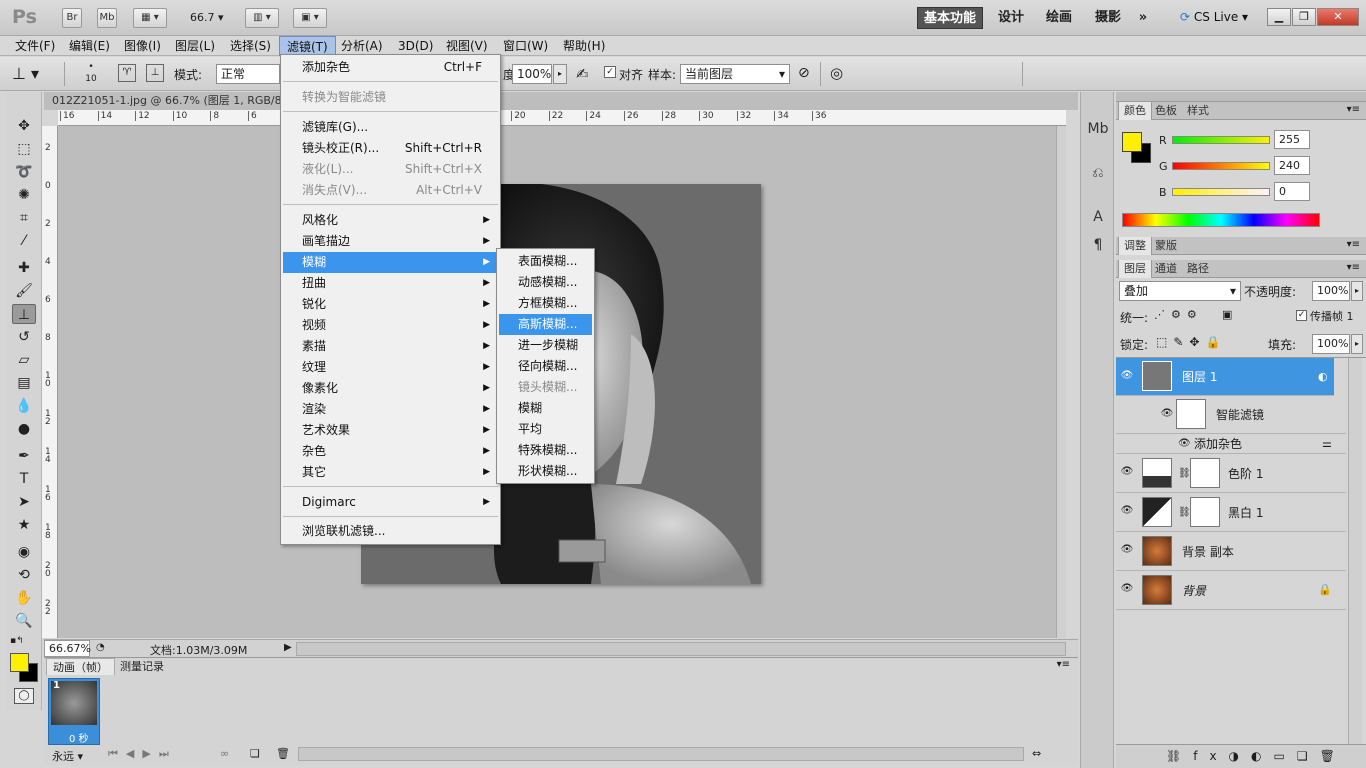 The width and height of the screenshot is (1366, 768). What do you see at coordinates (1143, 18) in the screenshot?
I see `more-workspaces-button: »` at bounding box center [1143, 18].